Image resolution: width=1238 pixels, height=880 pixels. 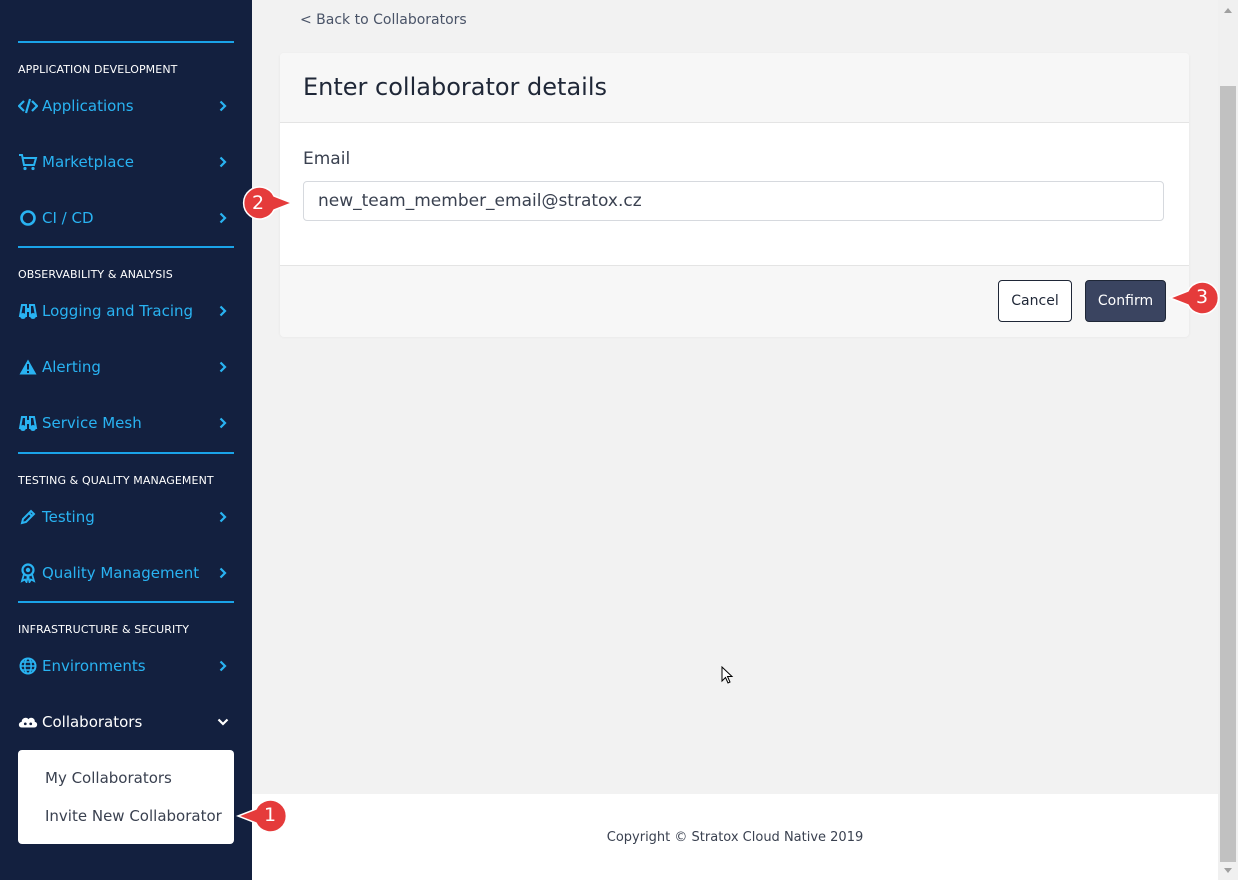 I want to click on scroll-up-arrow-icon, so click(x=1228, y=10).